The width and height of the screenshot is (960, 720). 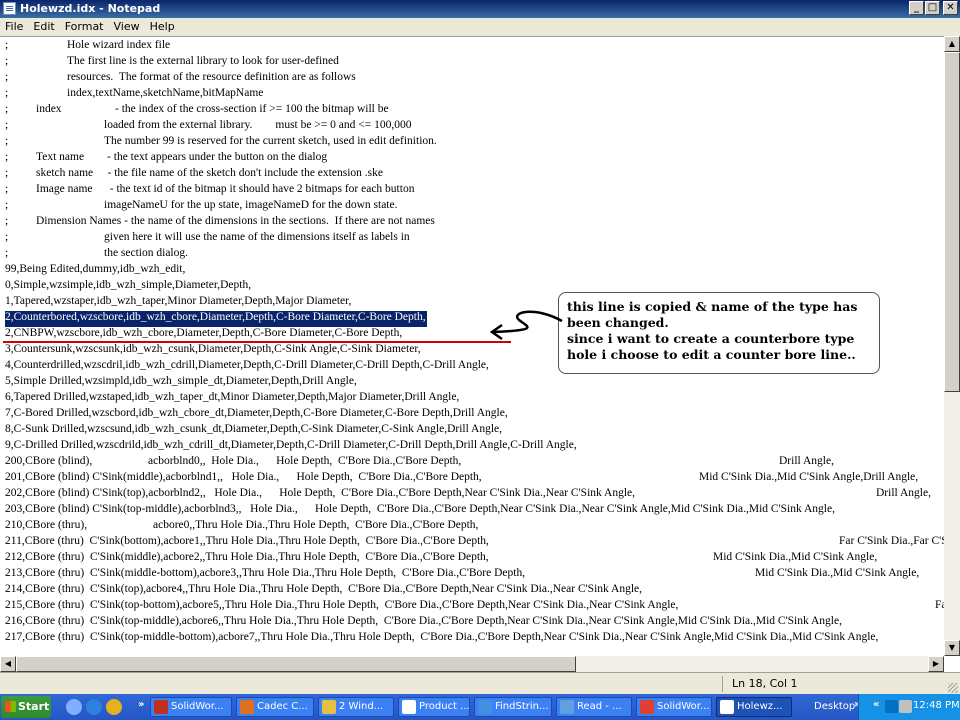 I want to click on menu-view: View, so click(x=127, y=27).